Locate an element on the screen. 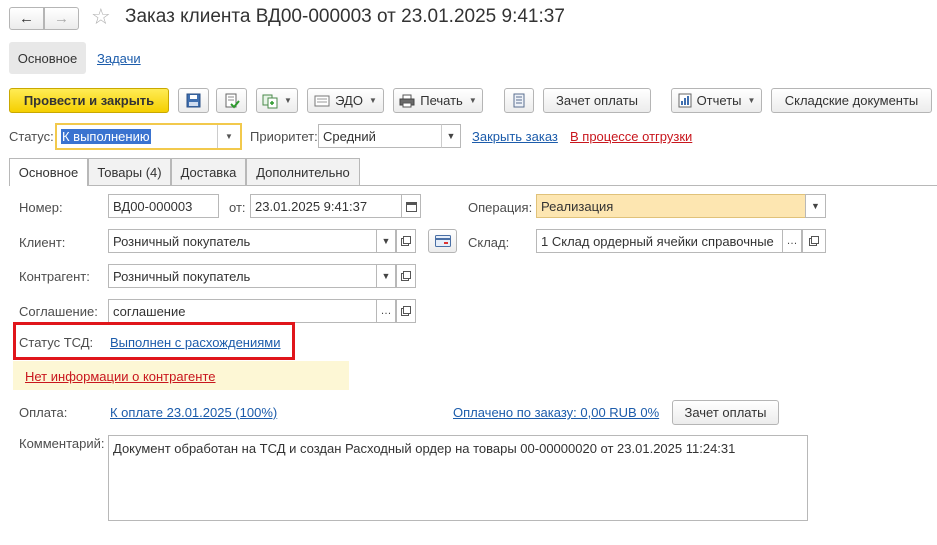 This screenshot has width=937, height=545. calendar-button is located at coordinates (411, 206).